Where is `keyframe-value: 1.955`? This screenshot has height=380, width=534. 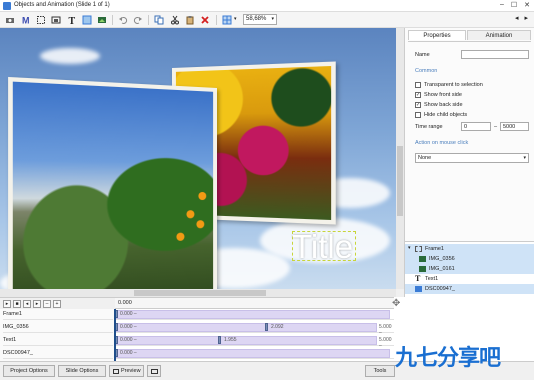
keyframe-value: 1.955 is located at coordinates (230, 340).